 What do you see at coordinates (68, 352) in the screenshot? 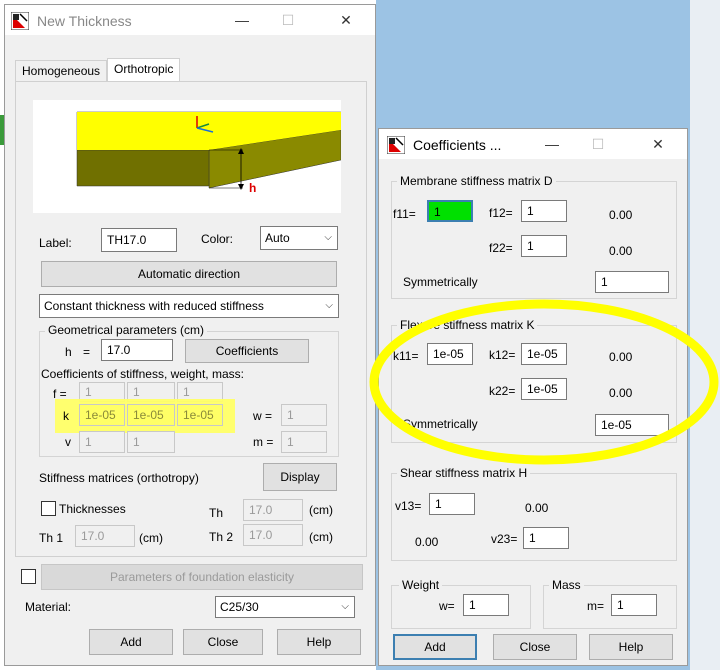
I see `h-label: h` at bounding box center [68, 352].